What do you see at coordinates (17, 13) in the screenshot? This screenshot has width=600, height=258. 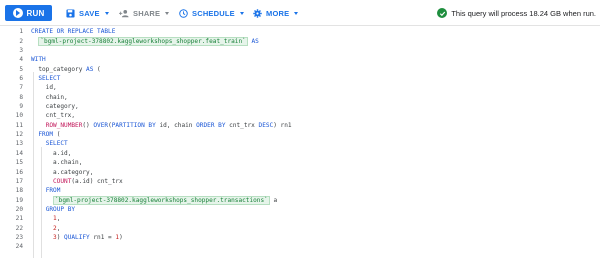 I see `play-icon` at bounding box center [17, 13].